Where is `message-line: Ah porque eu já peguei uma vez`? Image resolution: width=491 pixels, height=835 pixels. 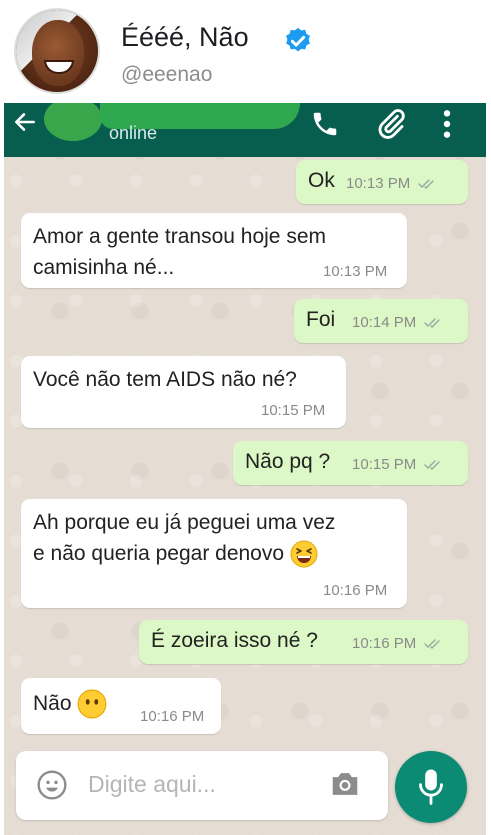
message-line: Ah porque eu já peguei uma vez is located at coordinates (184, 522).